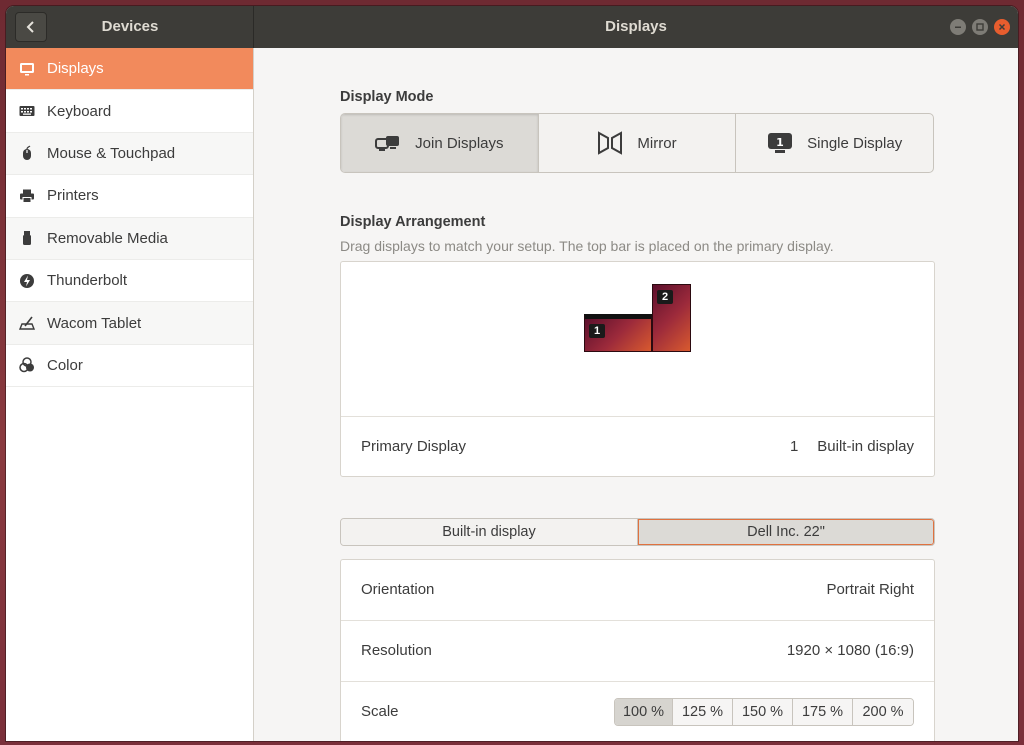 The width and height of the screenshot is (1024, 745). I want to click on resolution-row: Resolution 1920 × 1080 (16:9), so click(637, 651).